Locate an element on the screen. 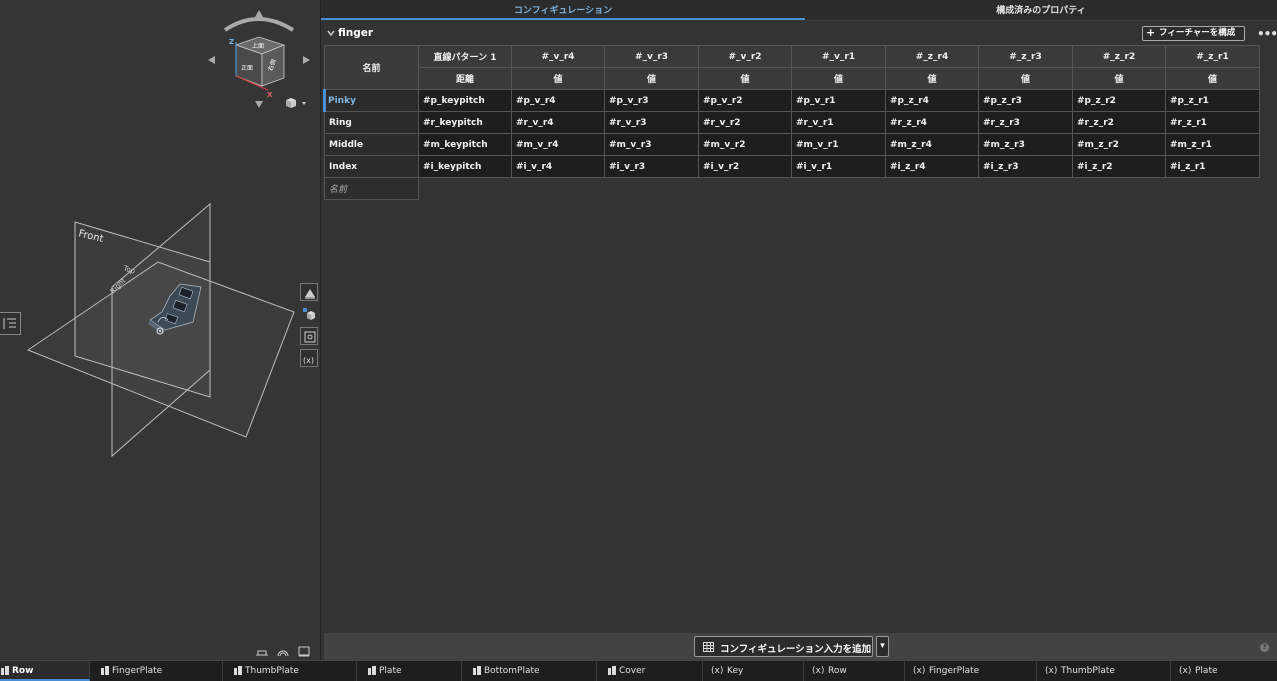  table-cell: #r_keypitch is located at coordinates (465, 122).